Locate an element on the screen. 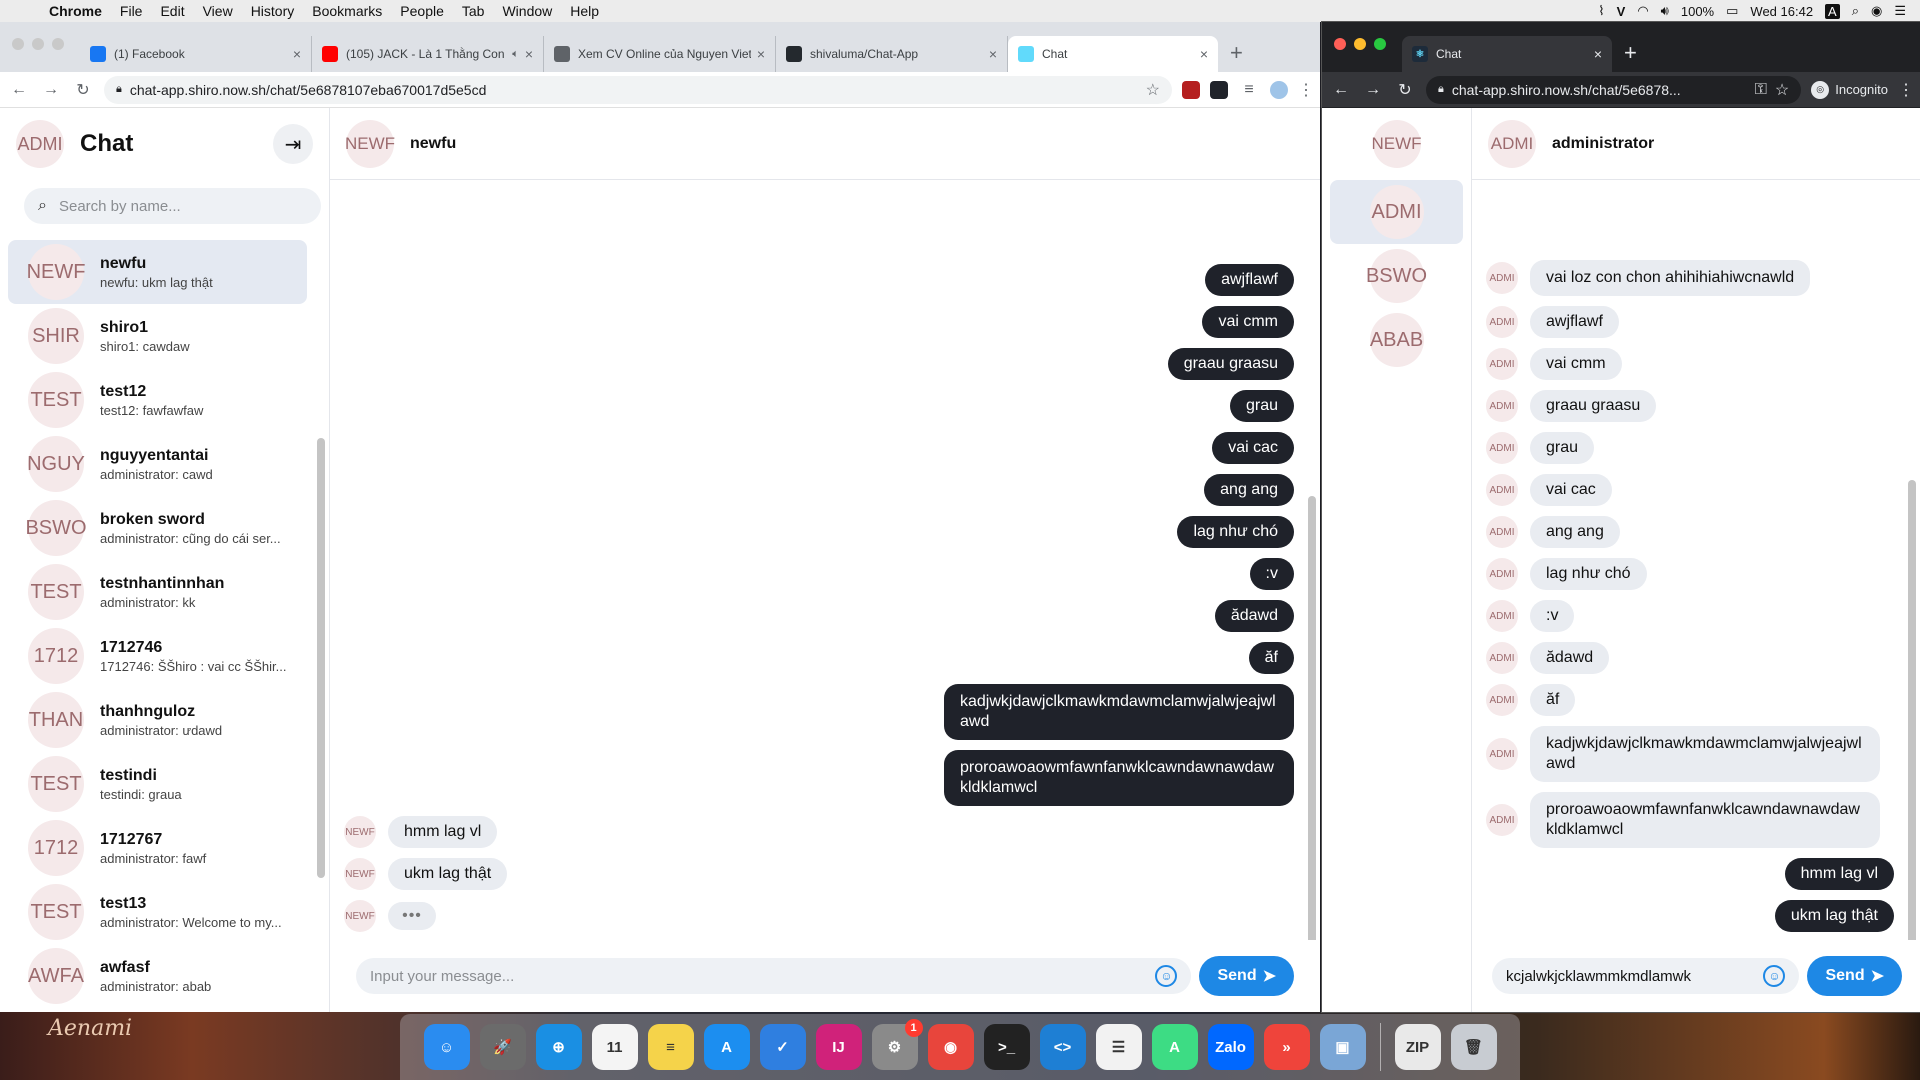 The width and height of the screenshot is (1920, 1080). wifi-icon: ◠ is located at coordinates (1642, 11).